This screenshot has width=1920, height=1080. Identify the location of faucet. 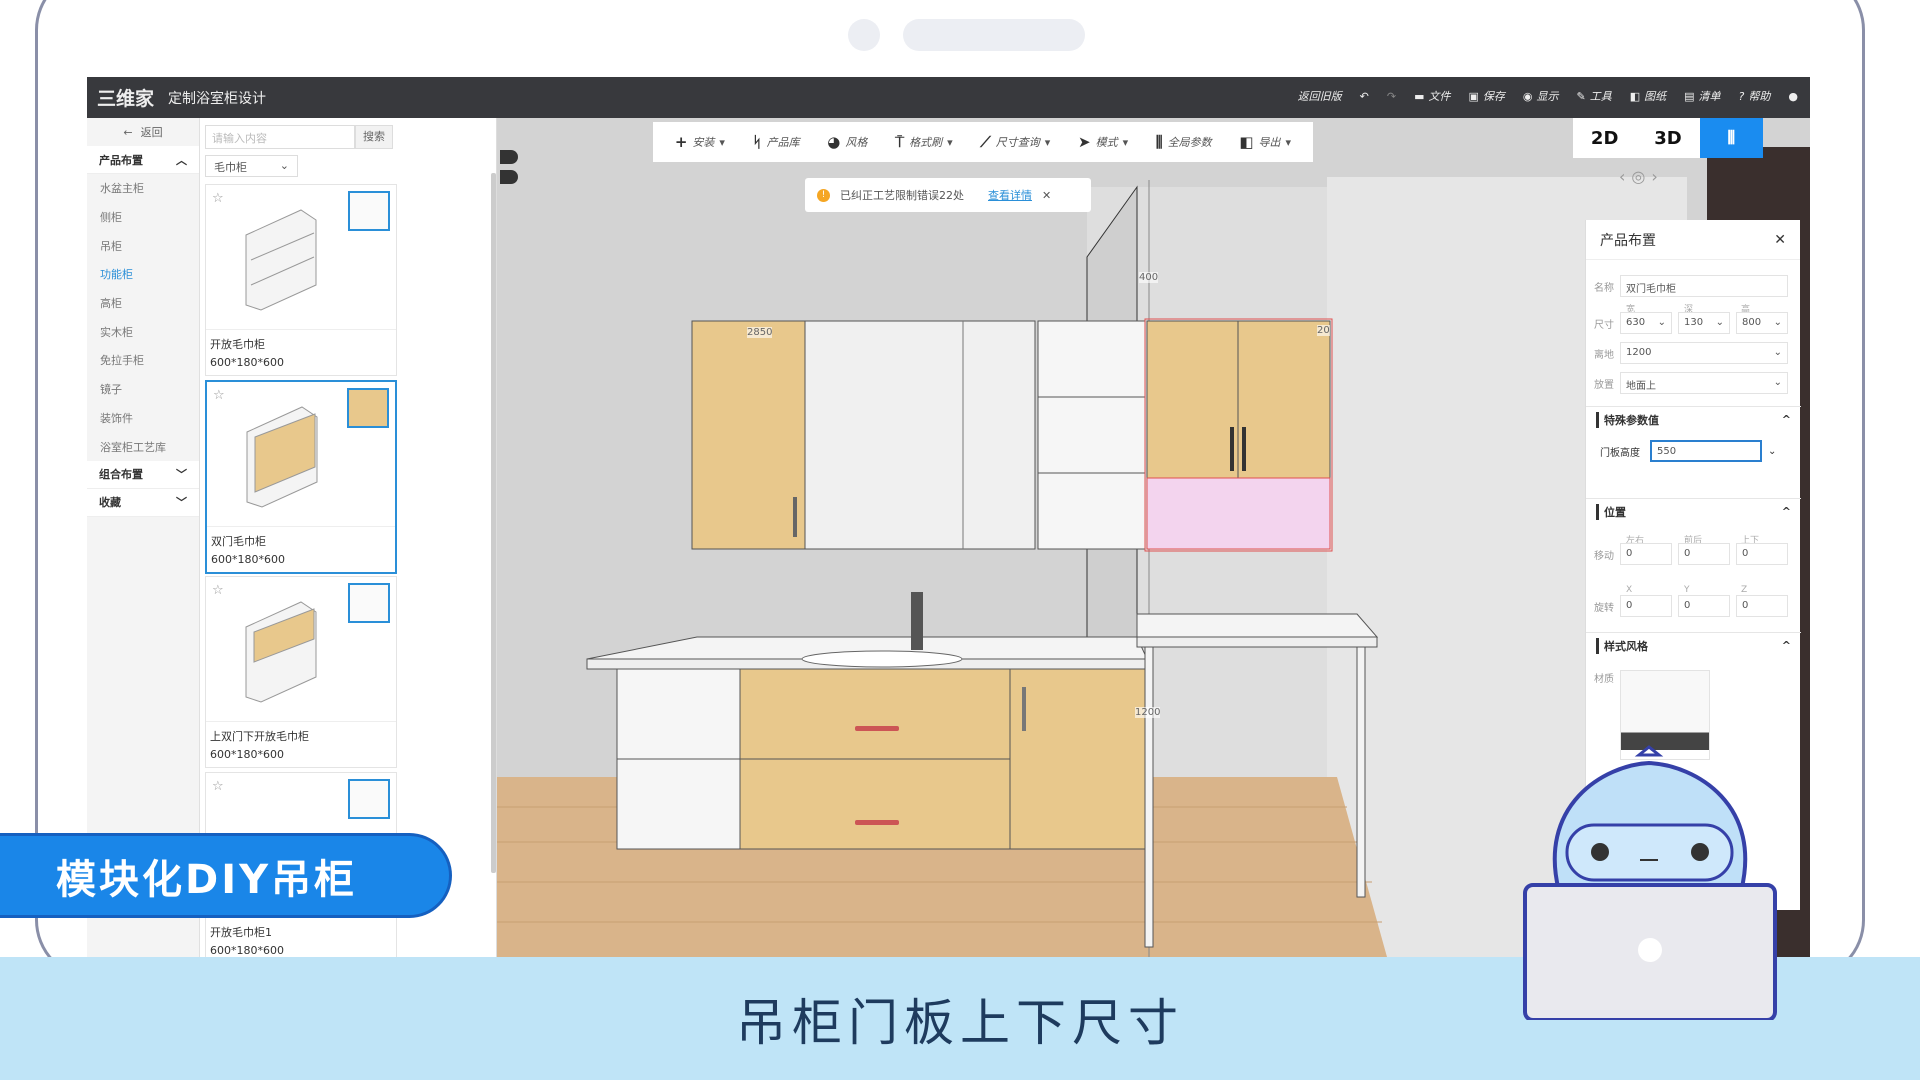
(917, 621).